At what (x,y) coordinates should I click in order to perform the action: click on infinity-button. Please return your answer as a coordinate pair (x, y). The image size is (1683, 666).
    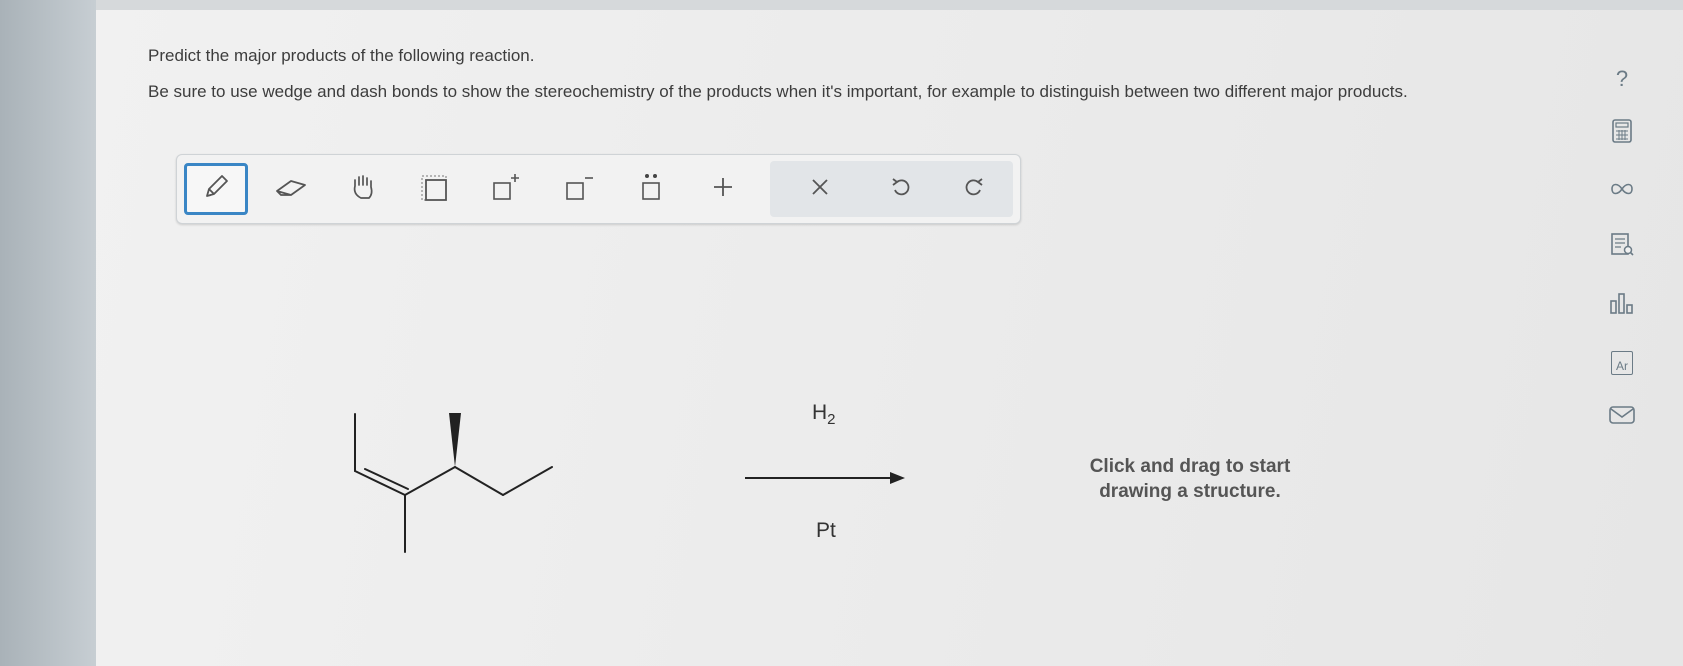
    Looking at the image, I should click on (1622, 191).